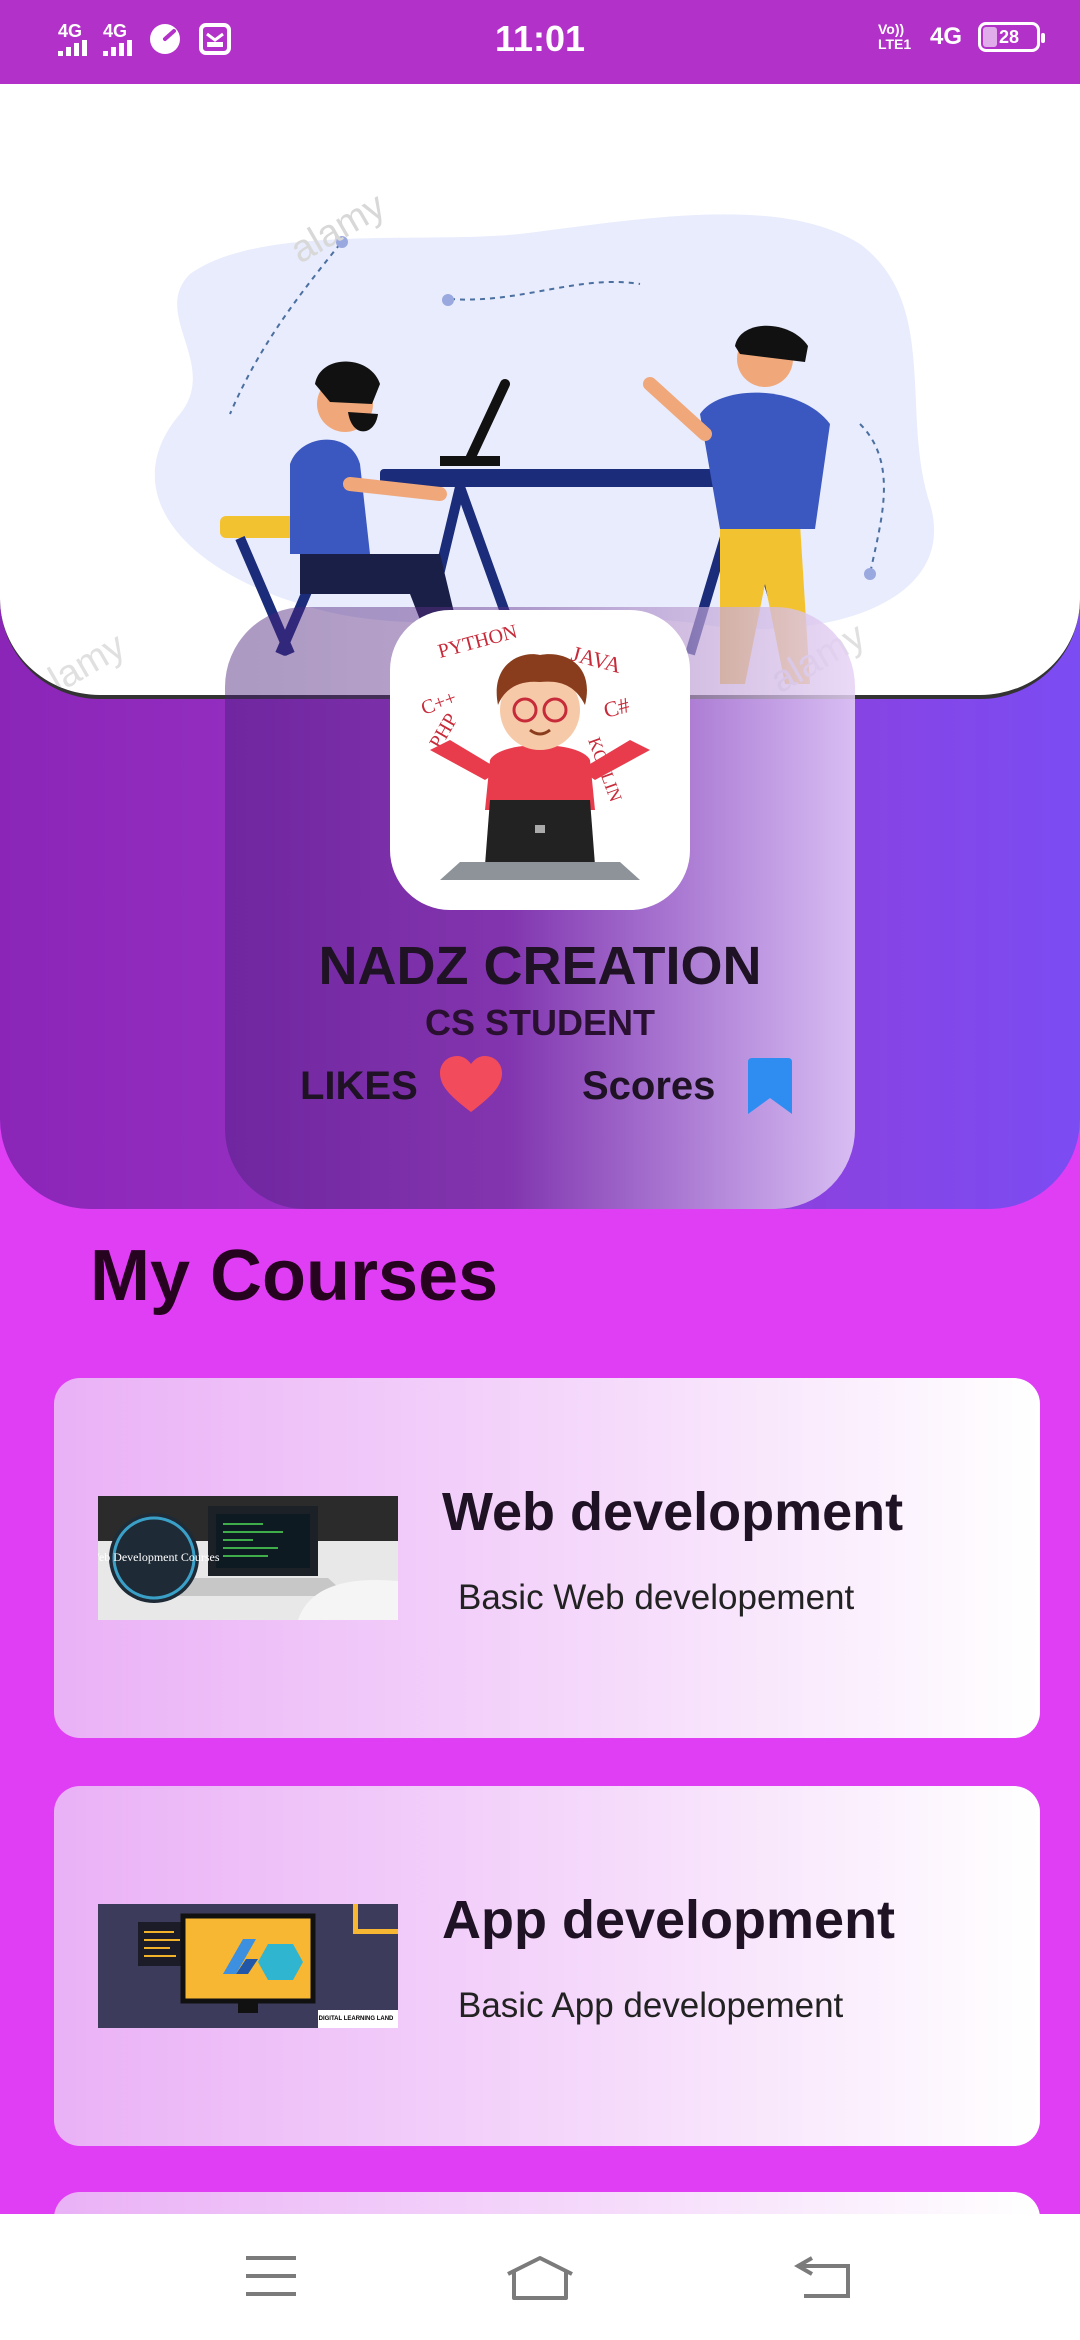 The width and height of the screenshot is (1080, 2340). Describe the element at coordinates (823, 2277) in the screenshot. I see `back-icon` at that location.